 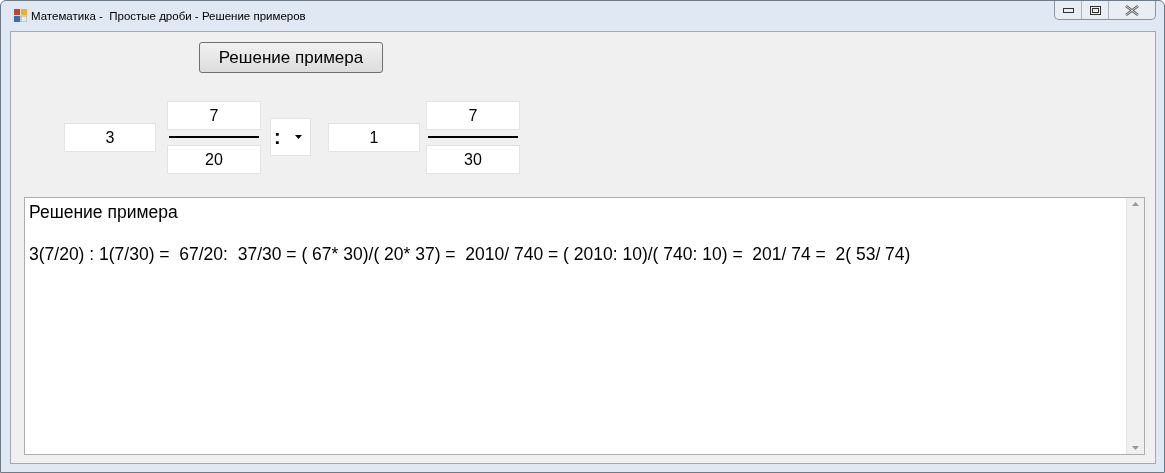 I want to click on denominator-field: 30, so click(x=473, y=159).